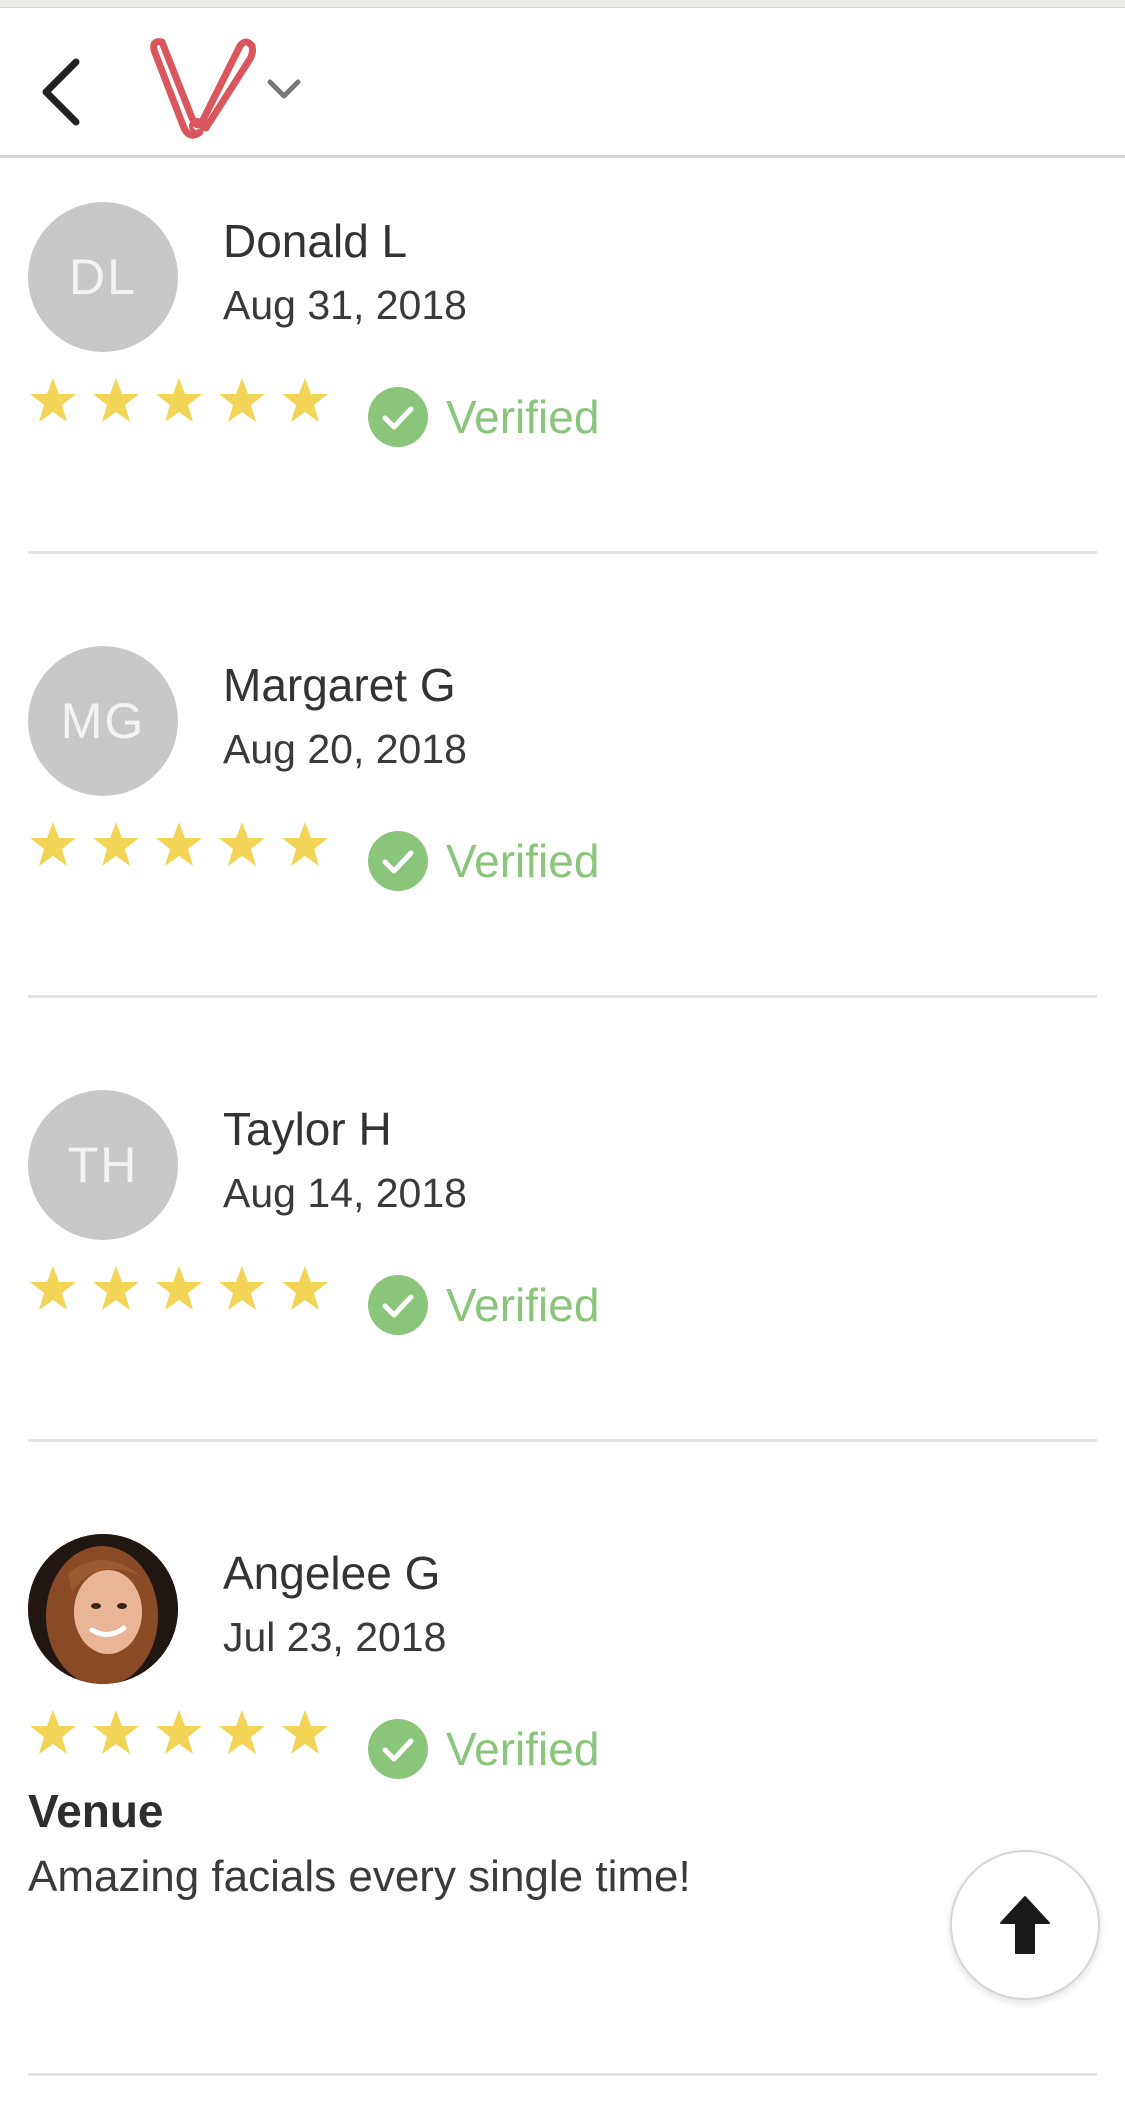 This screenshot has width=1125, height=2116. Describe the element at coordinates (315, 241) in the screenshot. I see `reviewer-name: Donald L` at that location.